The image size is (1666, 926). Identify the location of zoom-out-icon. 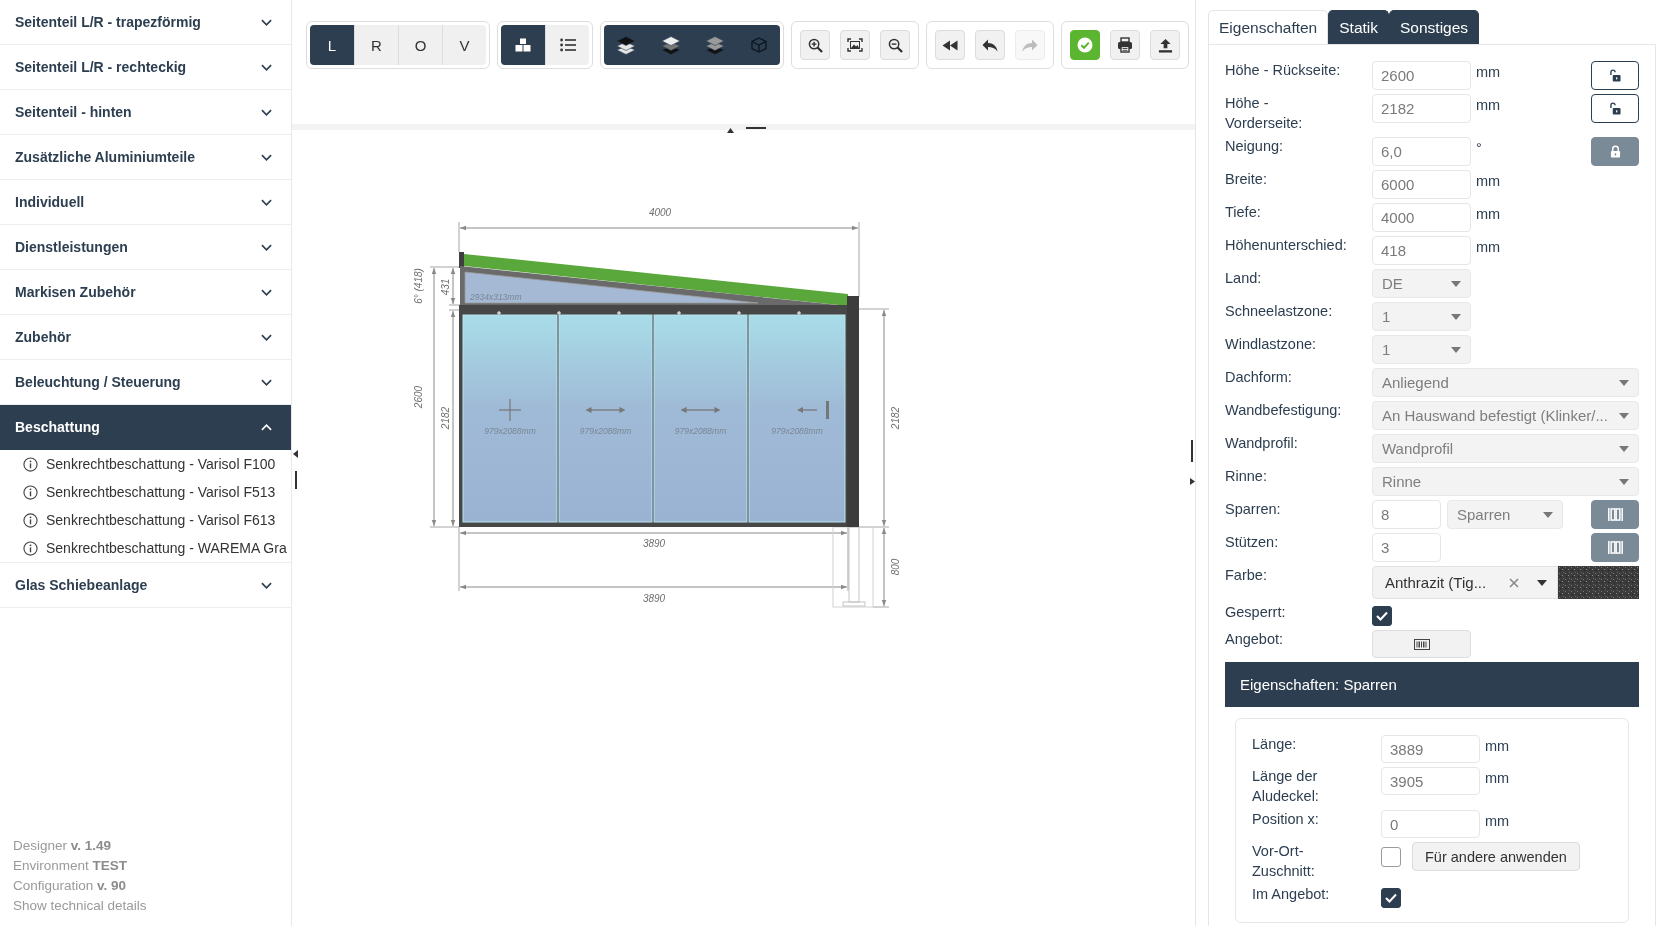
(895, 45).